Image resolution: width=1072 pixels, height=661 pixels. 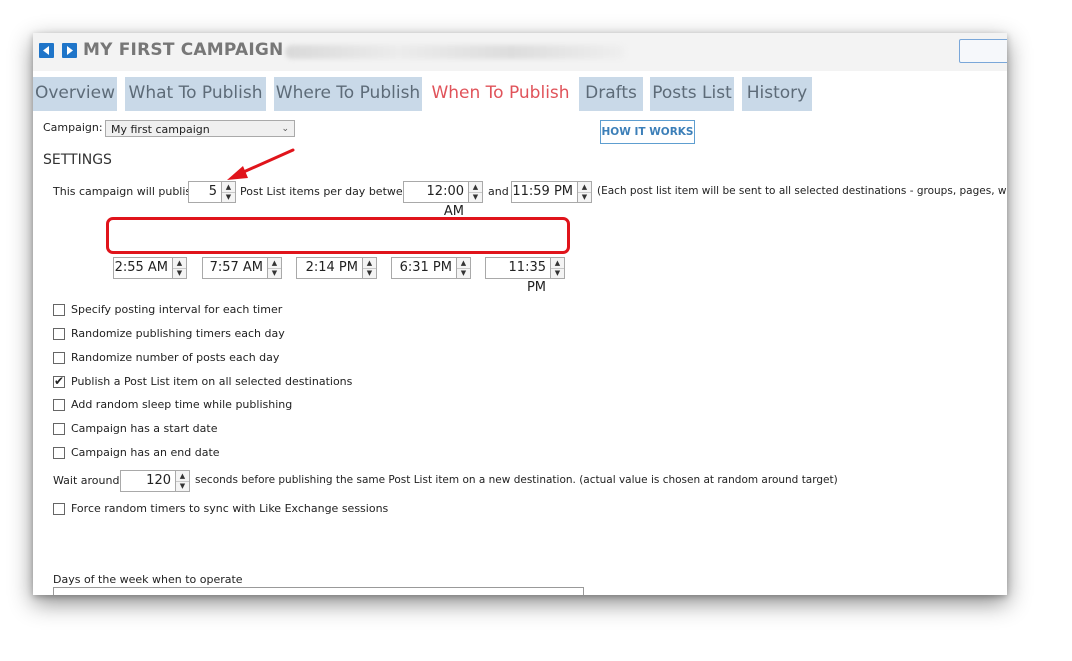 What do you see at coordinates (692, 94) in the screenshot?
I see `tab-posts-list: Posts List` at bounding box center [692, 94].